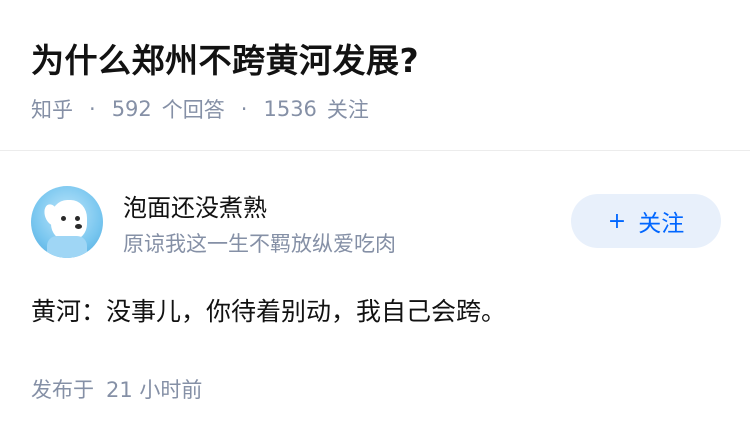  I want to click on plus-icon: +, so click(617, 221).